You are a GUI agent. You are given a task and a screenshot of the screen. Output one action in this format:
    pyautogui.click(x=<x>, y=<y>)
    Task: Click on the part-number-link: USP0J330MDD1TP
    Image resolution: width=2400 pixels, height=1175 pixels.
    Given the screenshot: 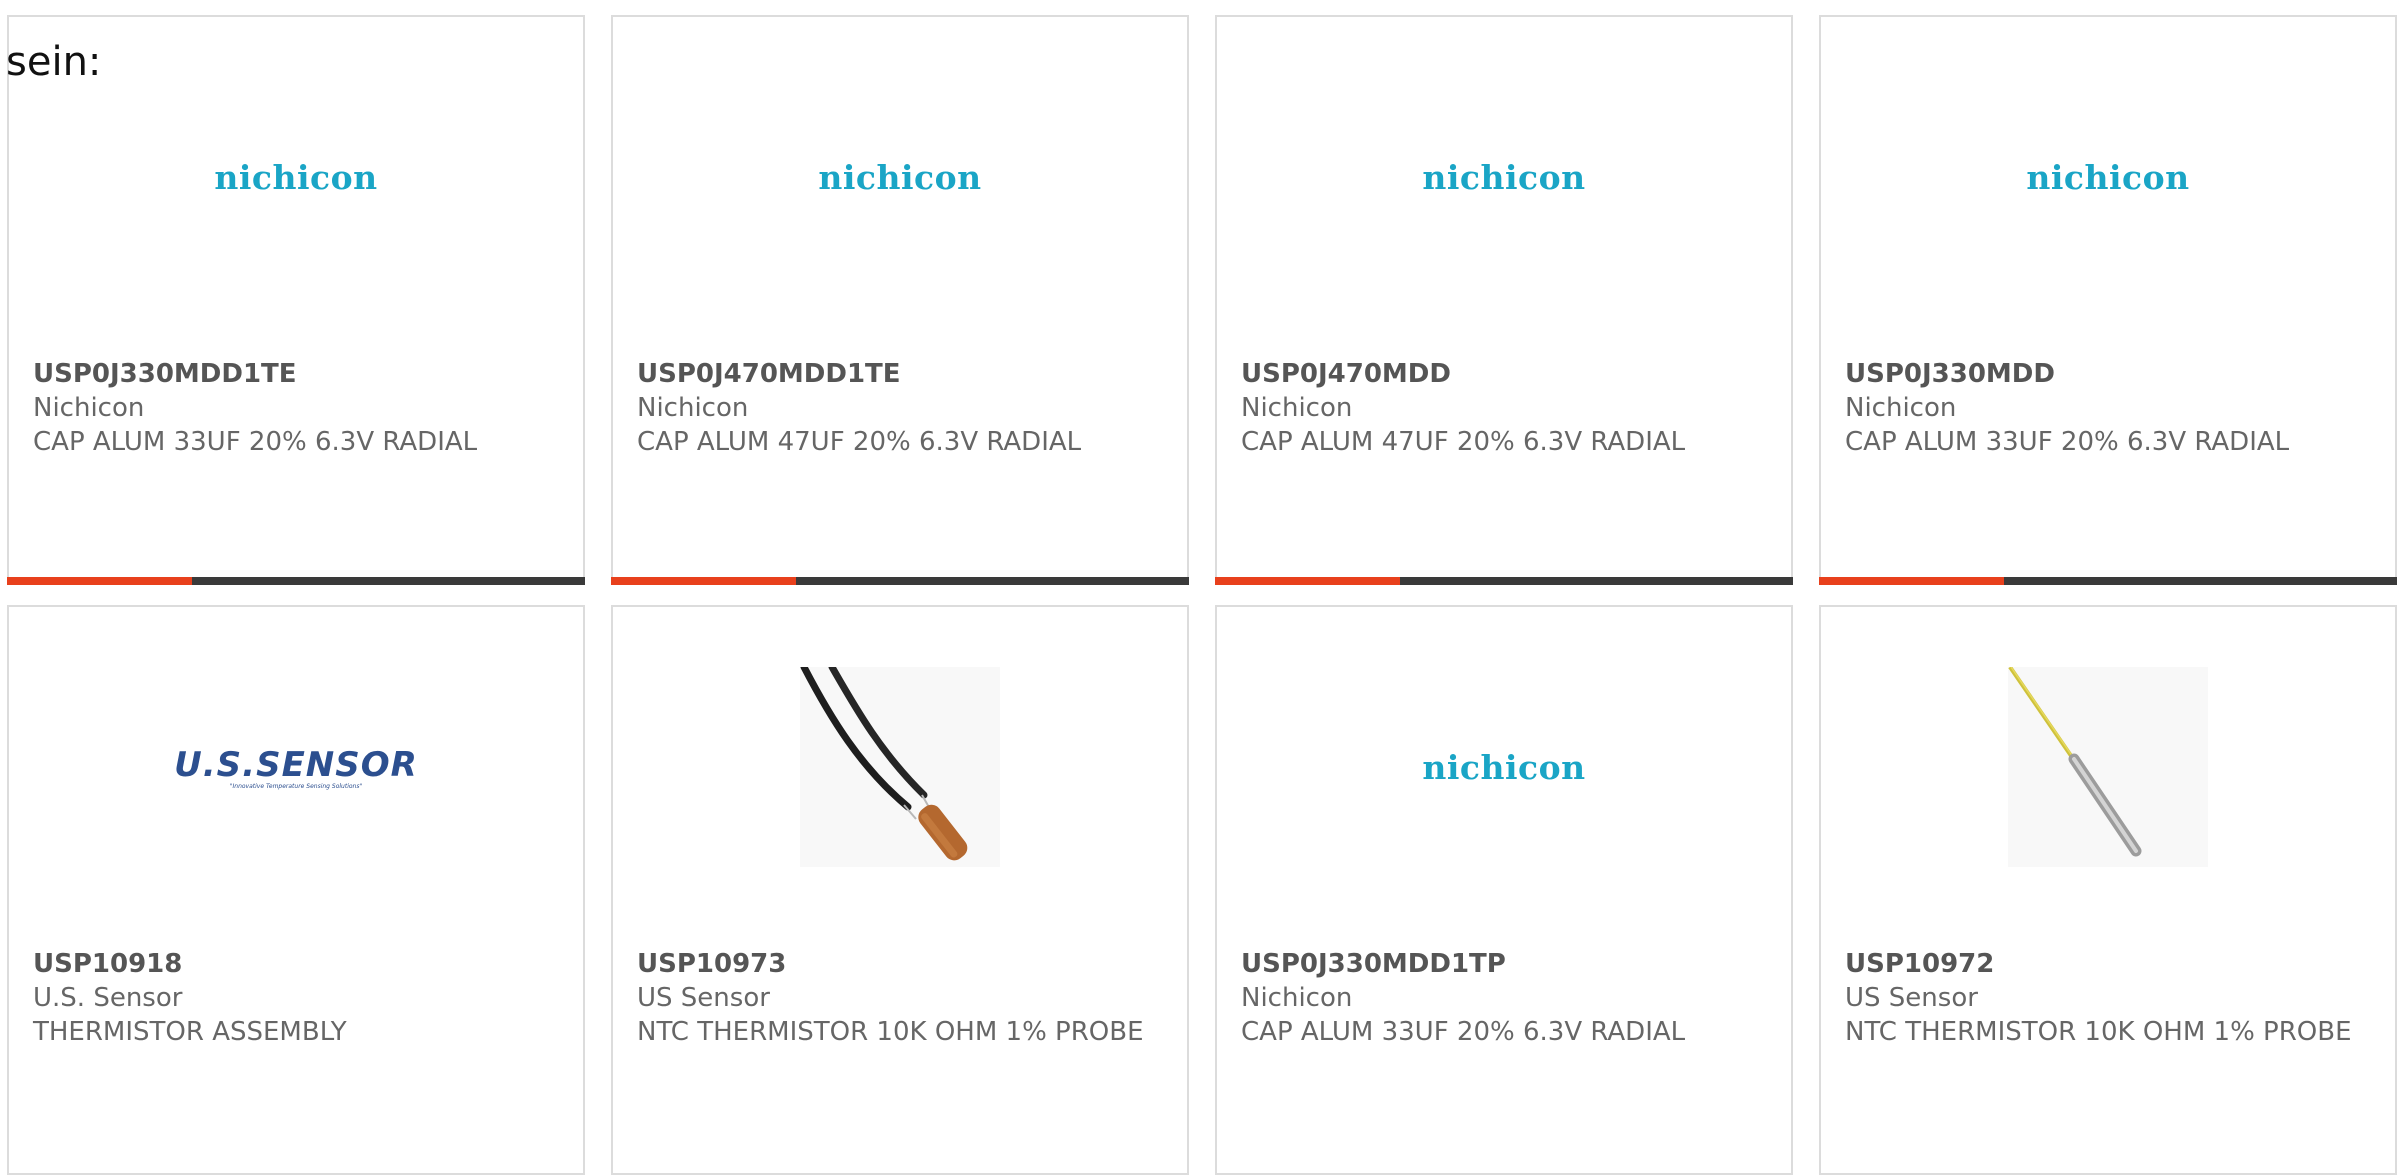 What is the action you would take?
    pyautogui.click(x=1504, y=964)
    